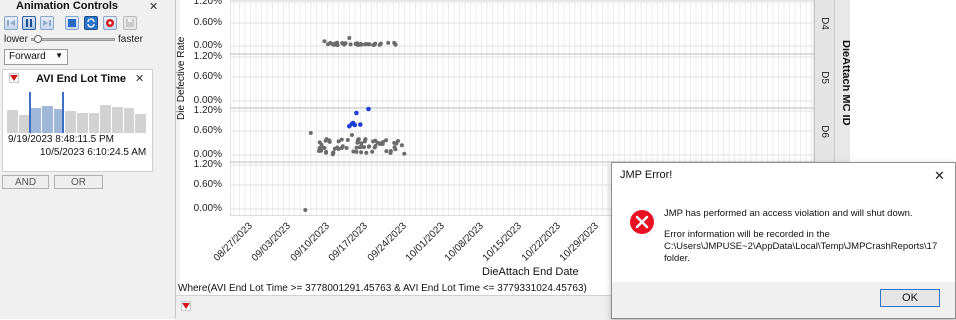  What do you see at coordinates (464, 242) in the screenshot?
I see `x-tick-label: 10/08/2023` at bounding box center [464, 242].